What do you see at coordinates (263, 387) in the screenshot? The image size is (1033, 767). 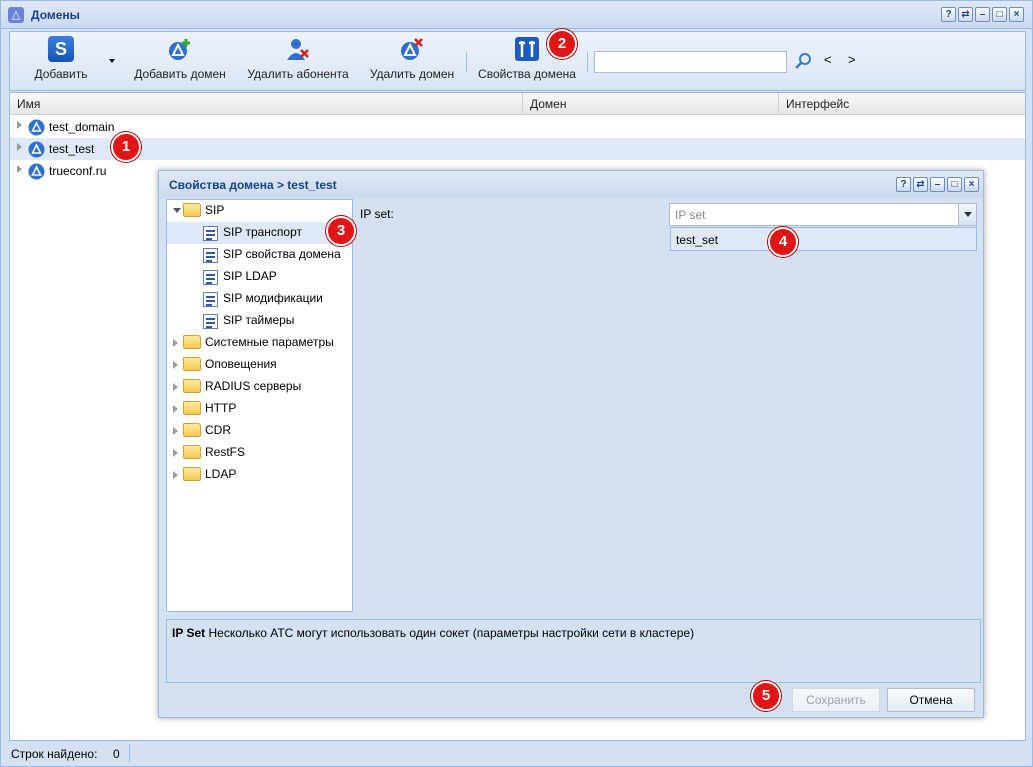 I see `tree-node-radius: RADIUS серверы` at bounding box center [263, 387].